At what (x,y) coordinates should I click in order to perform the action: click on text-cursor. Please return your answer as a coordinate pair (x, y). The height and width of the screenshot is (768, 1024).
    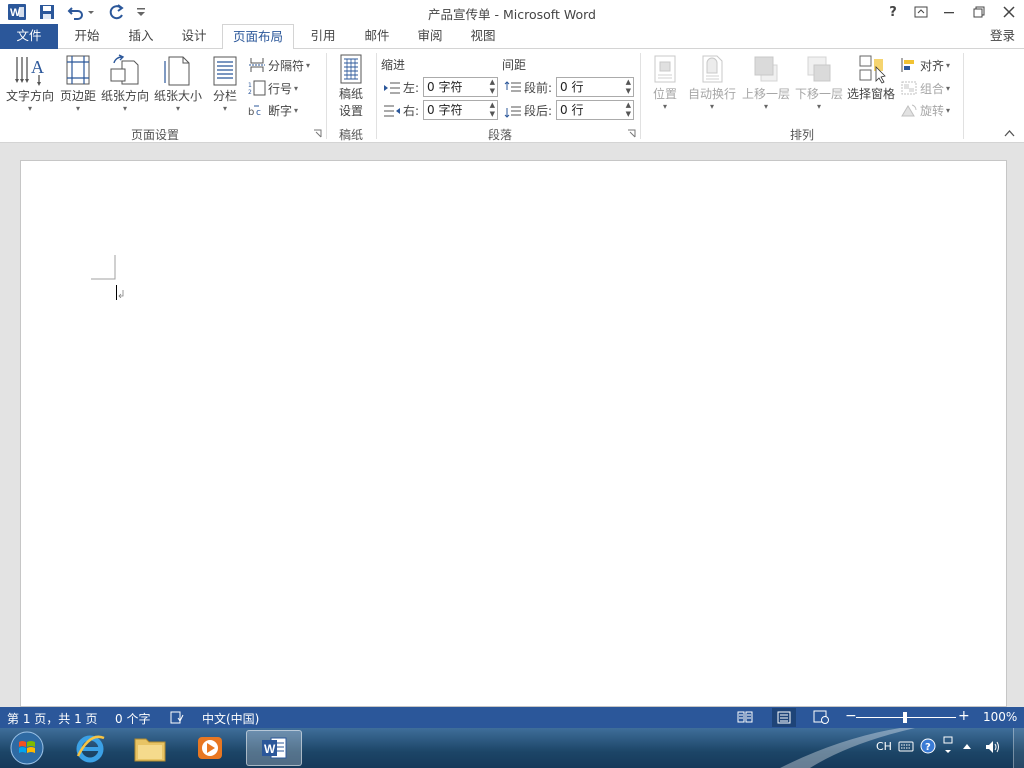
    Looking at the image, I should click on (116, 292).